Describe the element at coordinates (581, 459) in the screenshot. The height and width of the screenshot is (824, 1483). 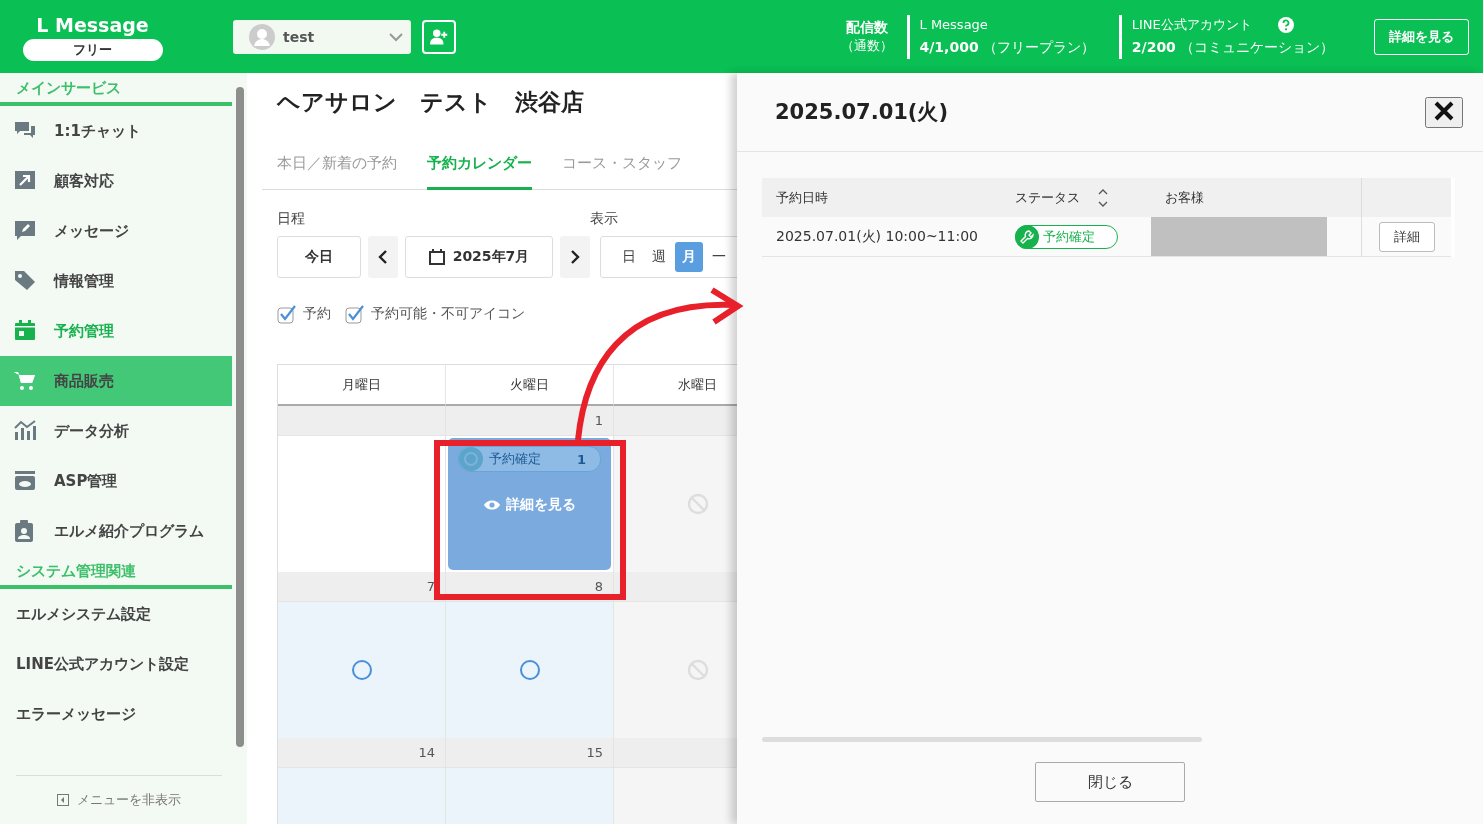
I see `status-count: 1` at that location.